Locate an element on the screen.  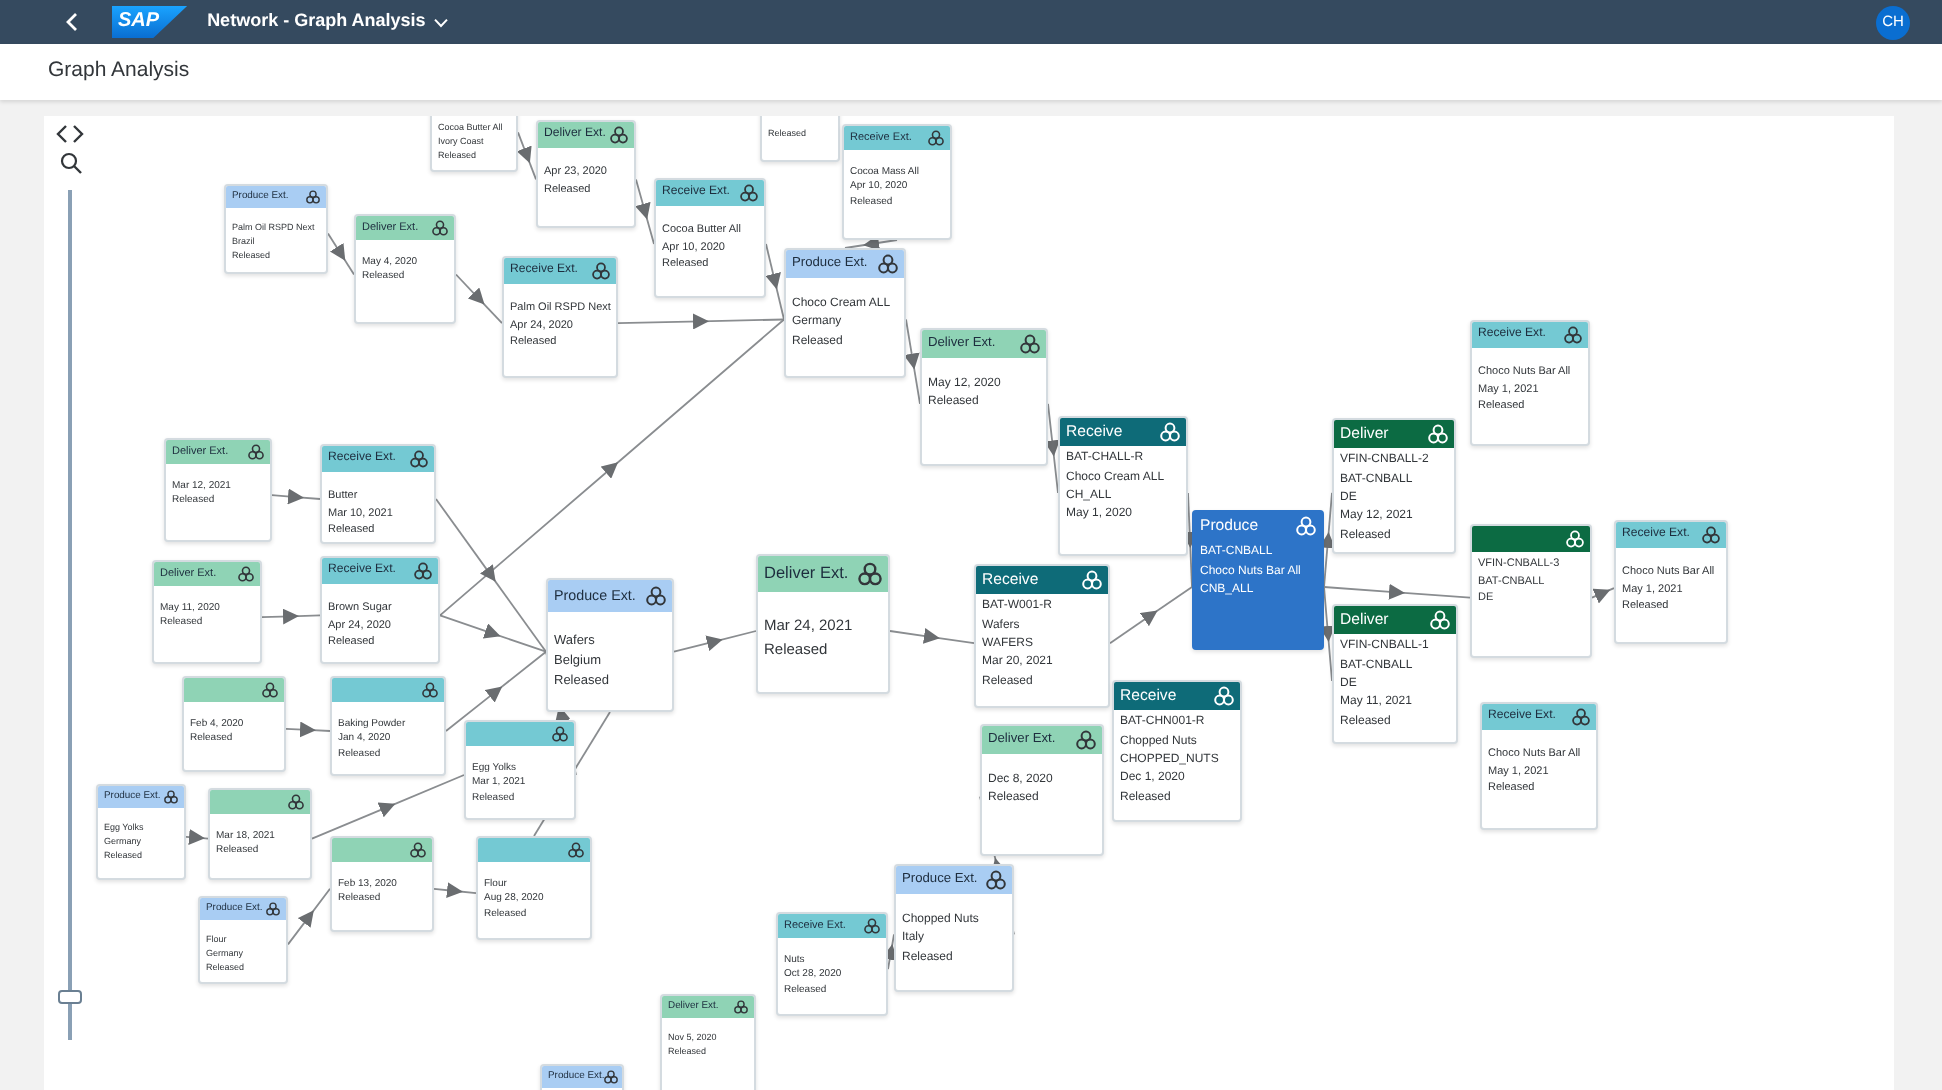
node-title: Deliver Ext. is located at coordinates (806, 573).